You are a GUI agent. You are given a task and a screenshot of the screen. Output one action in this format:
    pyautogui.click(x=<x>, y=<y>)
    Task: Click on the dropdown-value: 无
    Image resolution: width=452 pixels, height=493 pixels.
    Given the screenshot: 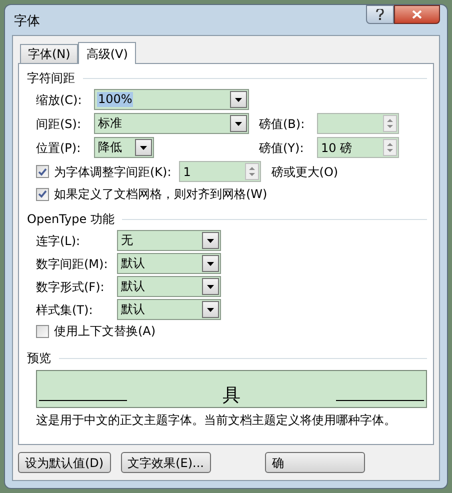 What is the action you would take?
    pyautogui.click(x=127, y=240)
    